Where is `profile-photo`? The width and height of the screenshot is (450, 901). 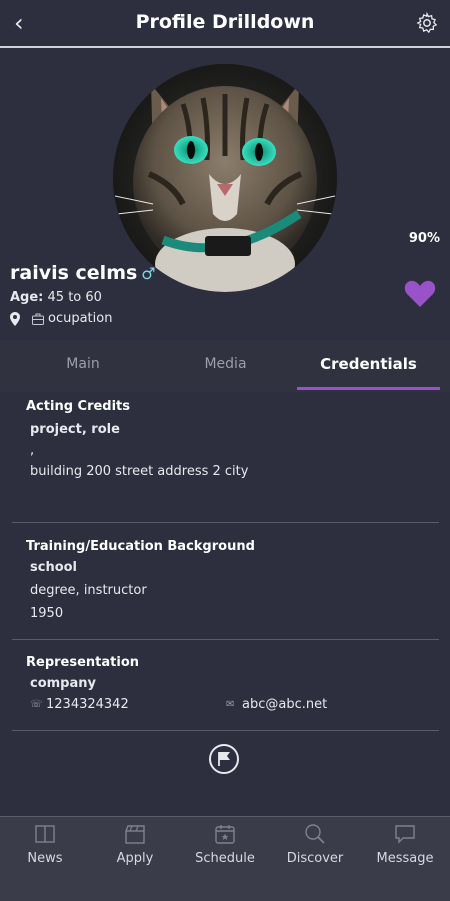
profile-photo is located at coordinates (225, 178).